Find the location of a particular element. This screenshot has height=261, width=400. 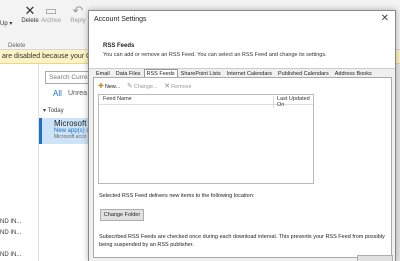

dialog-title: Account Settings is located at coordinates (120, 19).